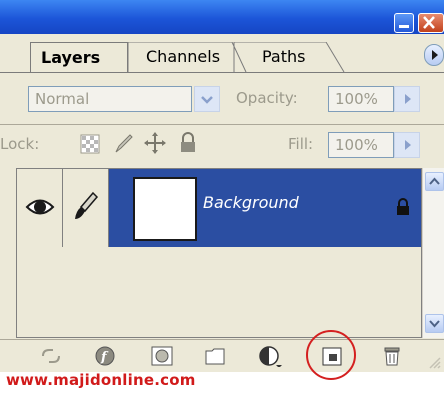 The height and width of the screenshot is (400, 444). Describe the element at coordinates (62, 99) in the screenshot. I see `blend-mode-value: Normal` at that location.